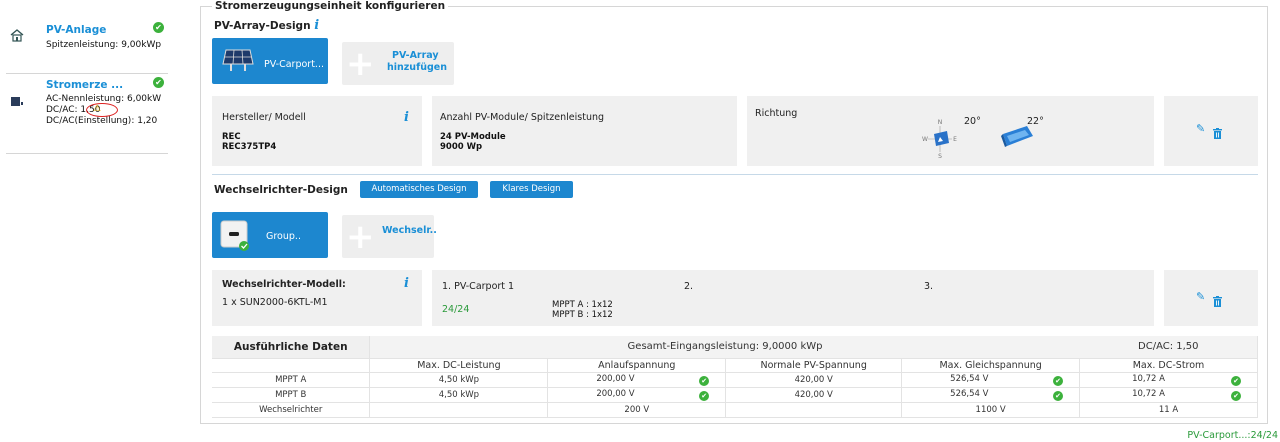  Describe the element at coordinates (531, 189) in the screenshot. I see `clear-design-button: Klares Design` at that location.